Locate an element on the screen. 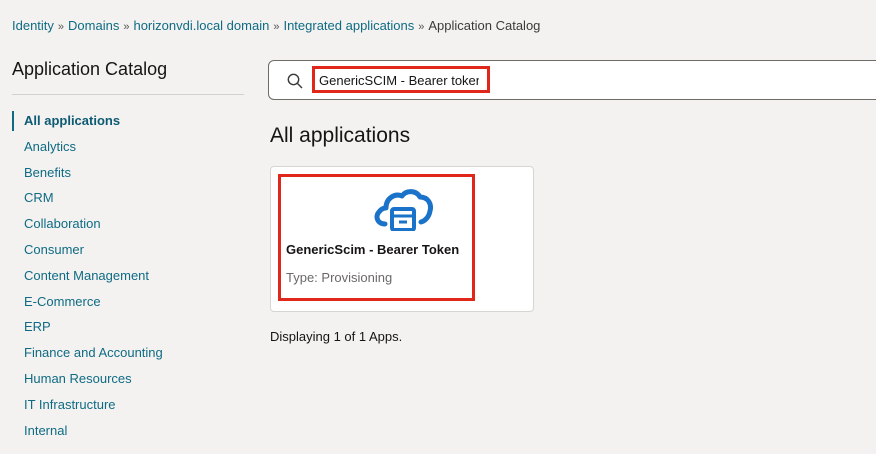 This screenshot has width=876, height=454. breadcrumb-identity: Identity is located at coordinates (33, 25).